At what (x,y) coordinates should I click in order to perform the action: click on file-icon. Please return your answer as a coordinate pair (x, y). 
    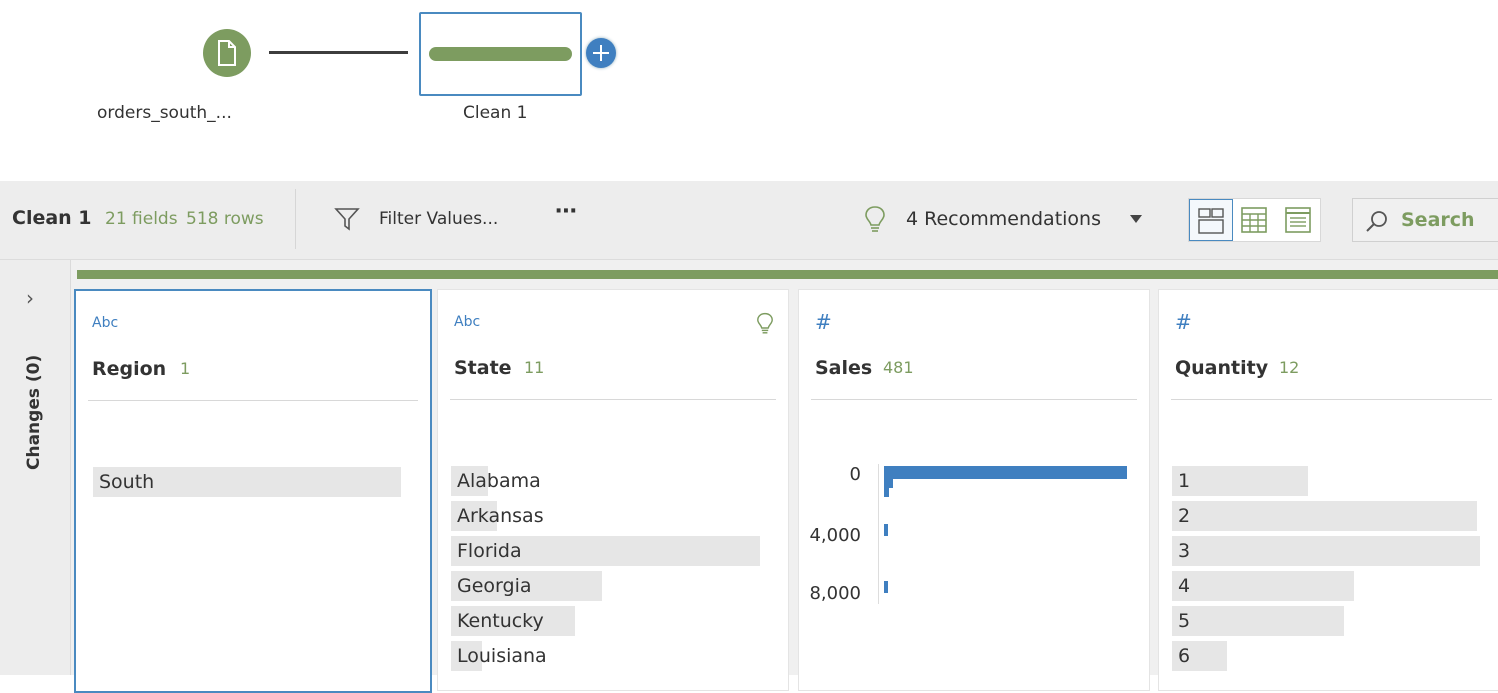
    Looking at the image, I should click on (227, 53).